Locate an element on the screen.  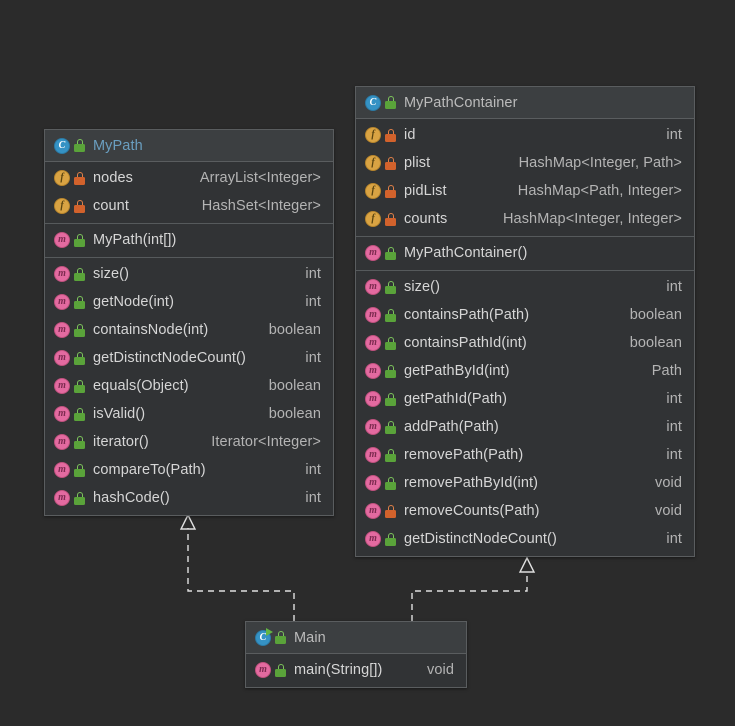
member-row: m getPathById(int) Path is located at coordinates (525, 371).